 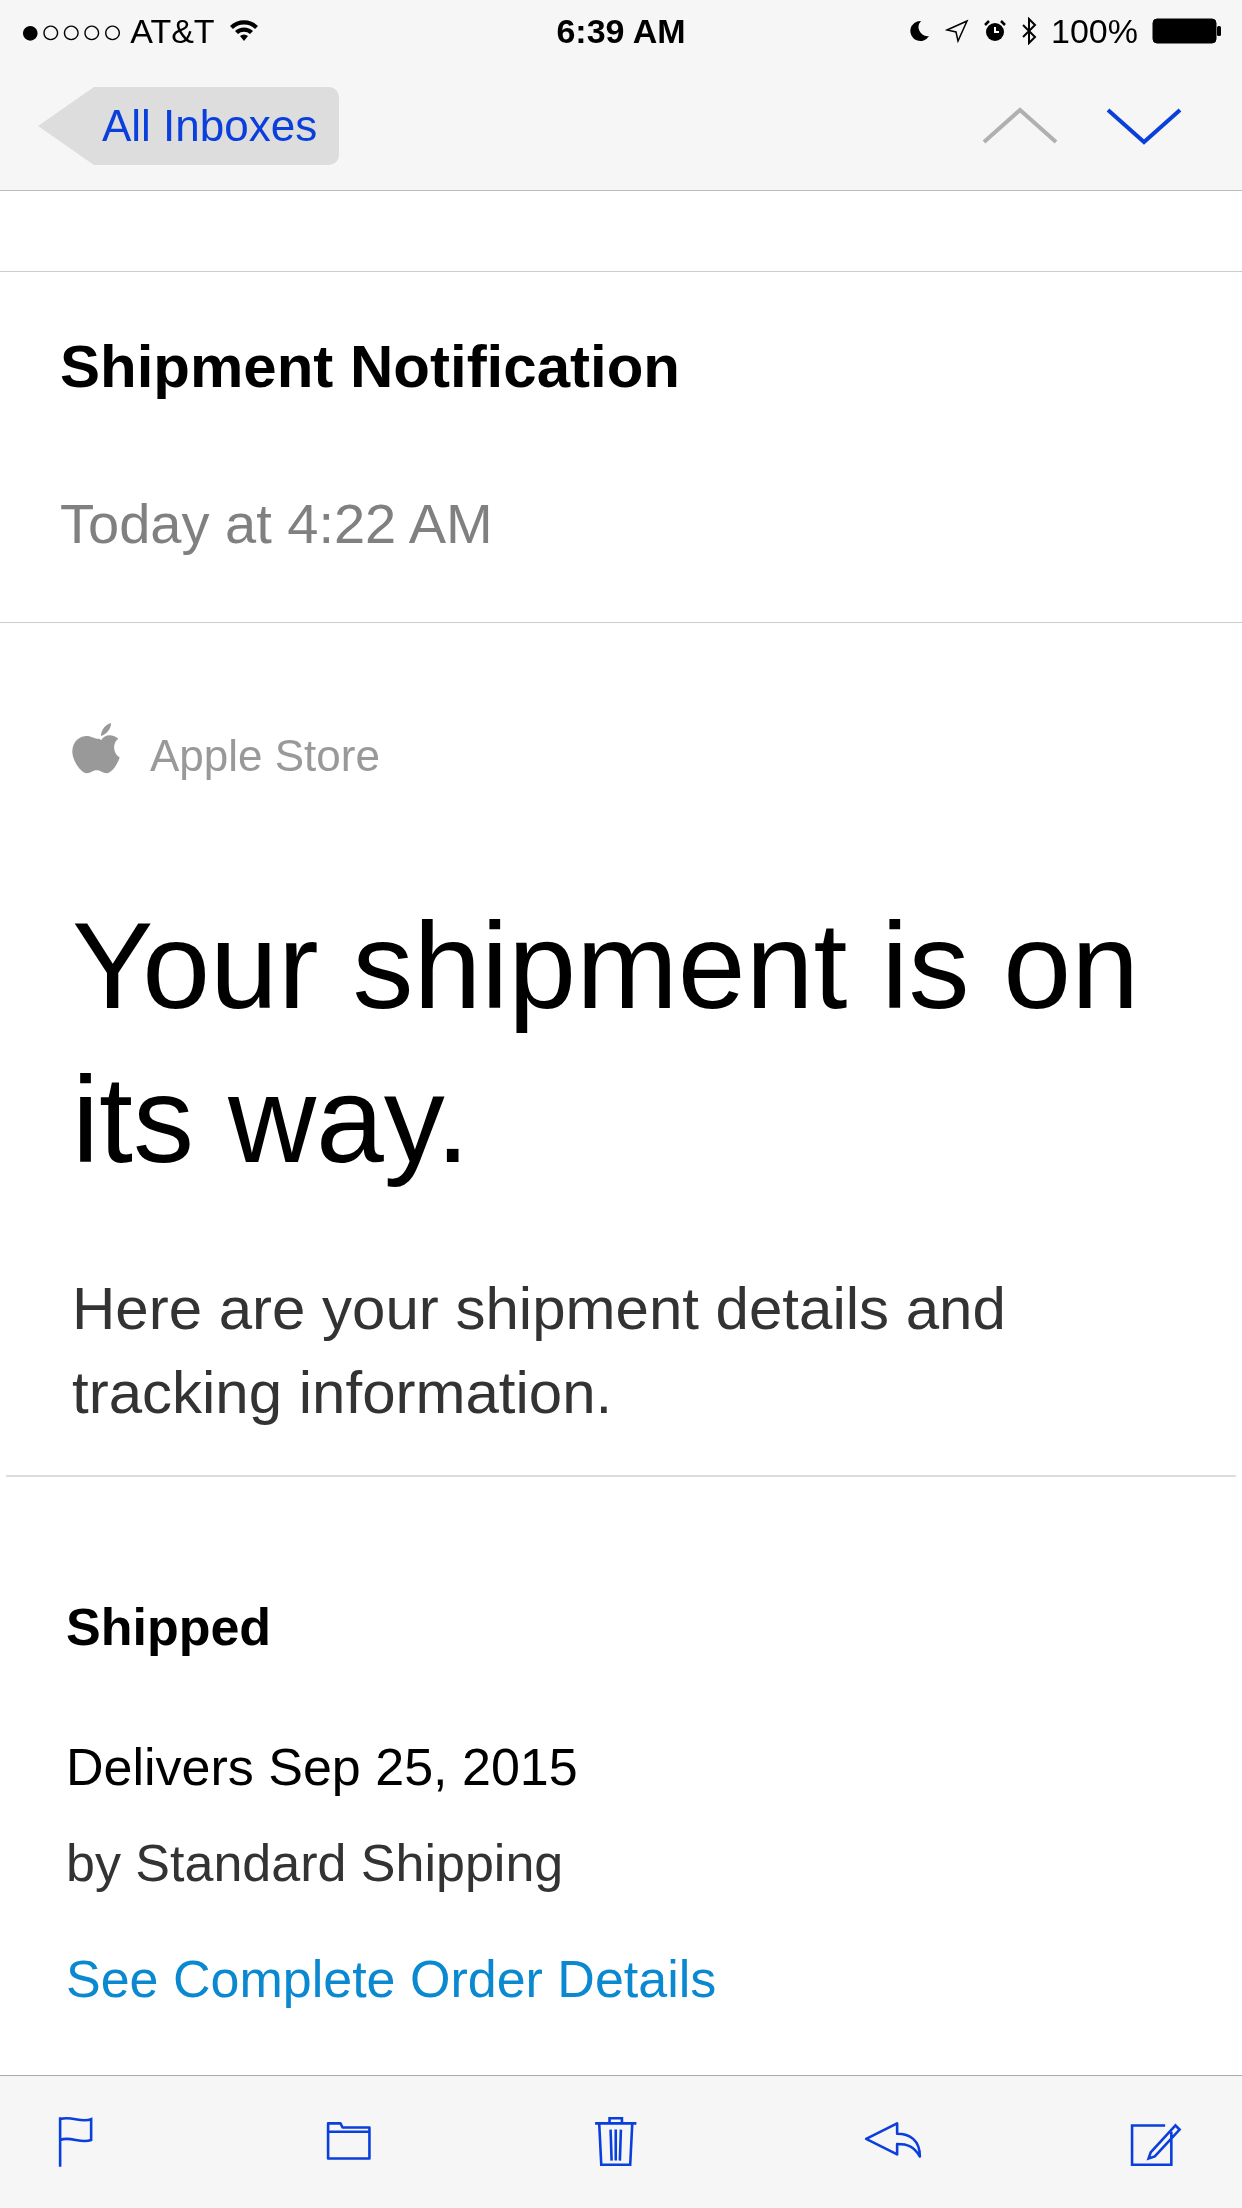 I want to click on alarm-icon, so click(x=995, y=31).